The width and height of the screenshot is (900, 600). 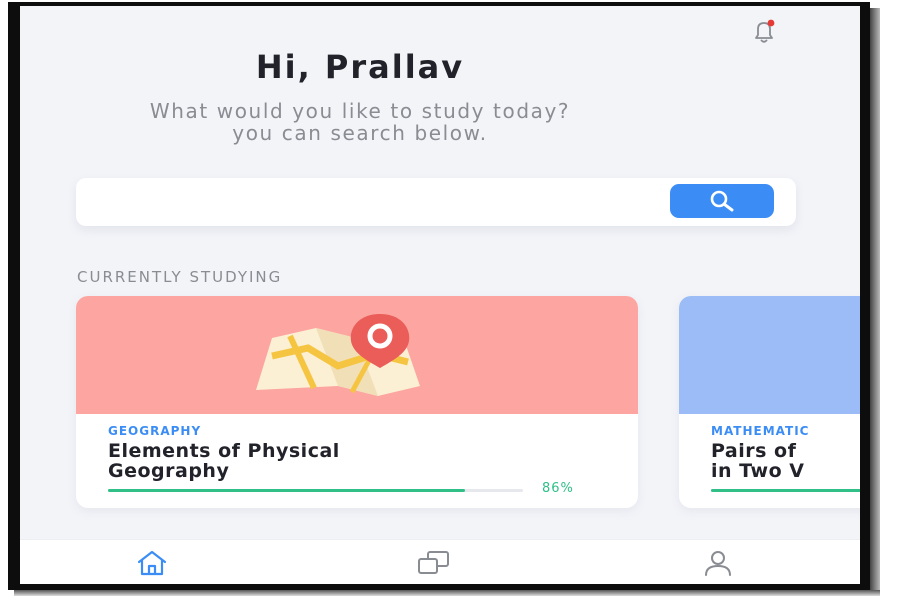 I want to click on course-title: Elements of Physical Geography, so click(x=338, y=461).